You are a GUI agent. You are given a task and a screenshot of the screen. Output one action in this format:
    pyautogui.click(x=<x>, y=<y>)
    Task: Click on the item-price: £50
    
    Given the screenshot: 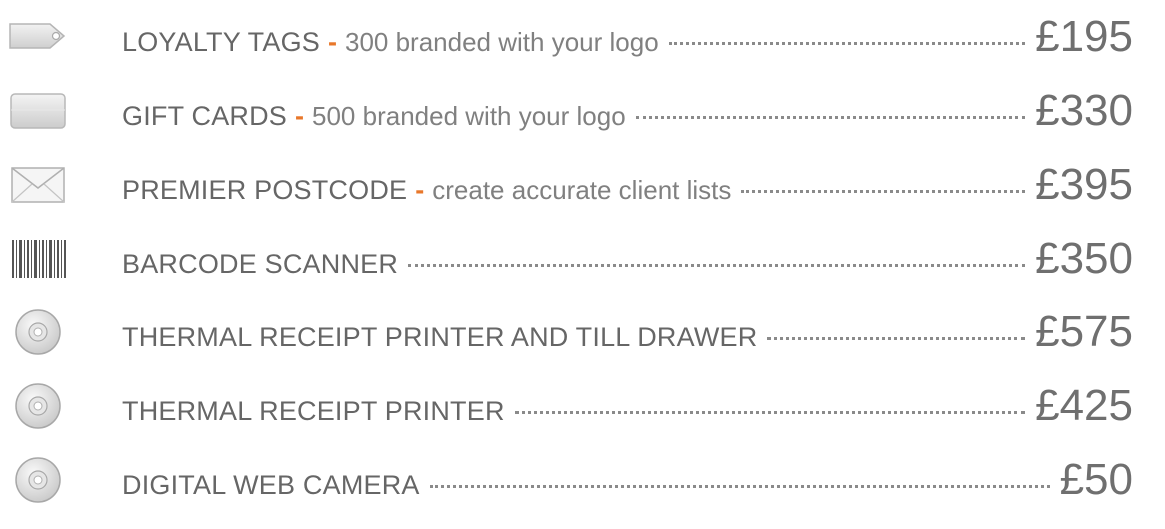 What is the action you would take?
    pyautogui.click(x=1096, y=479)
    